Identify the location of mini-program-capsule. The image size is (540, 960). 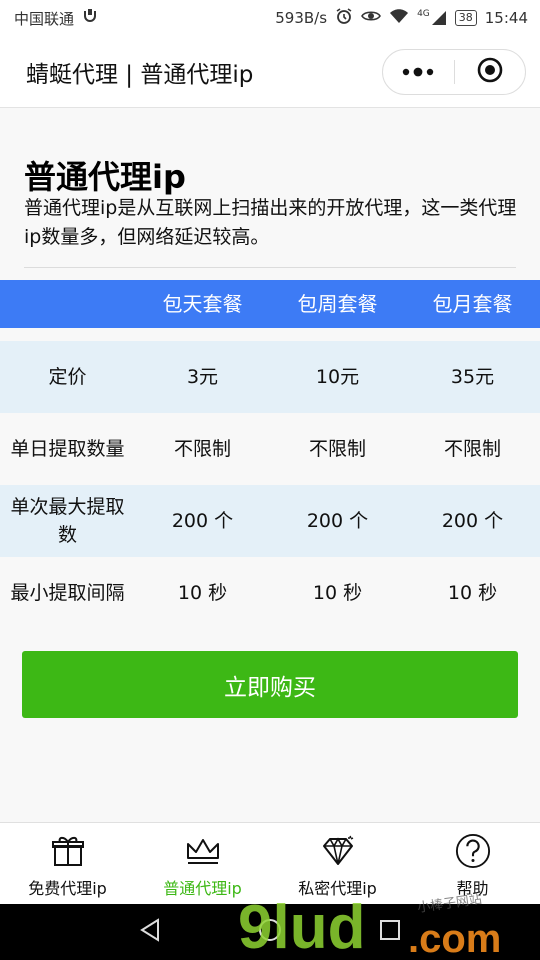
(454, 71).